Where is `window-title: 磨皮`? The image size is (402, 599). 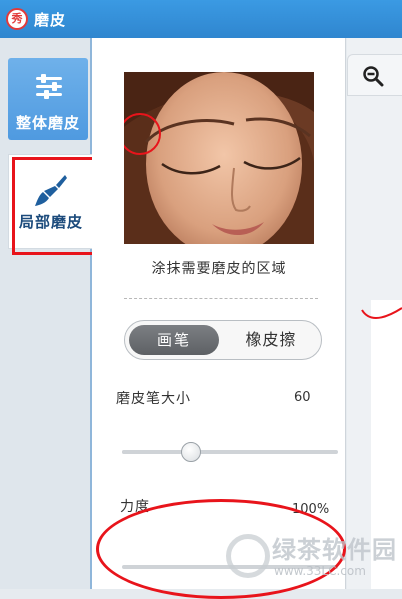
window-title: 磨皮 is located at coordinates (50, 20).